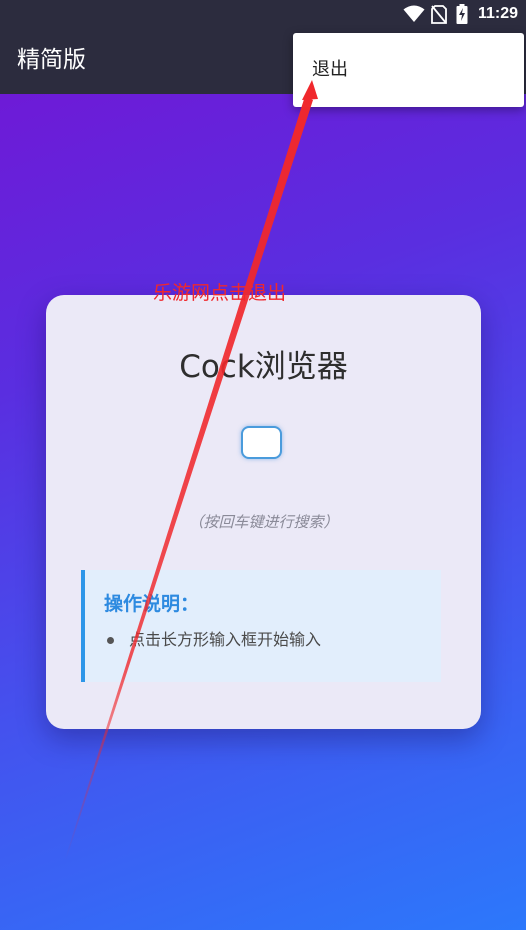 This screenshot has height=930, width=526. Describe the element at coordinates (51, 60) in the screenshot. I see `app-title: 精简版` at that location.